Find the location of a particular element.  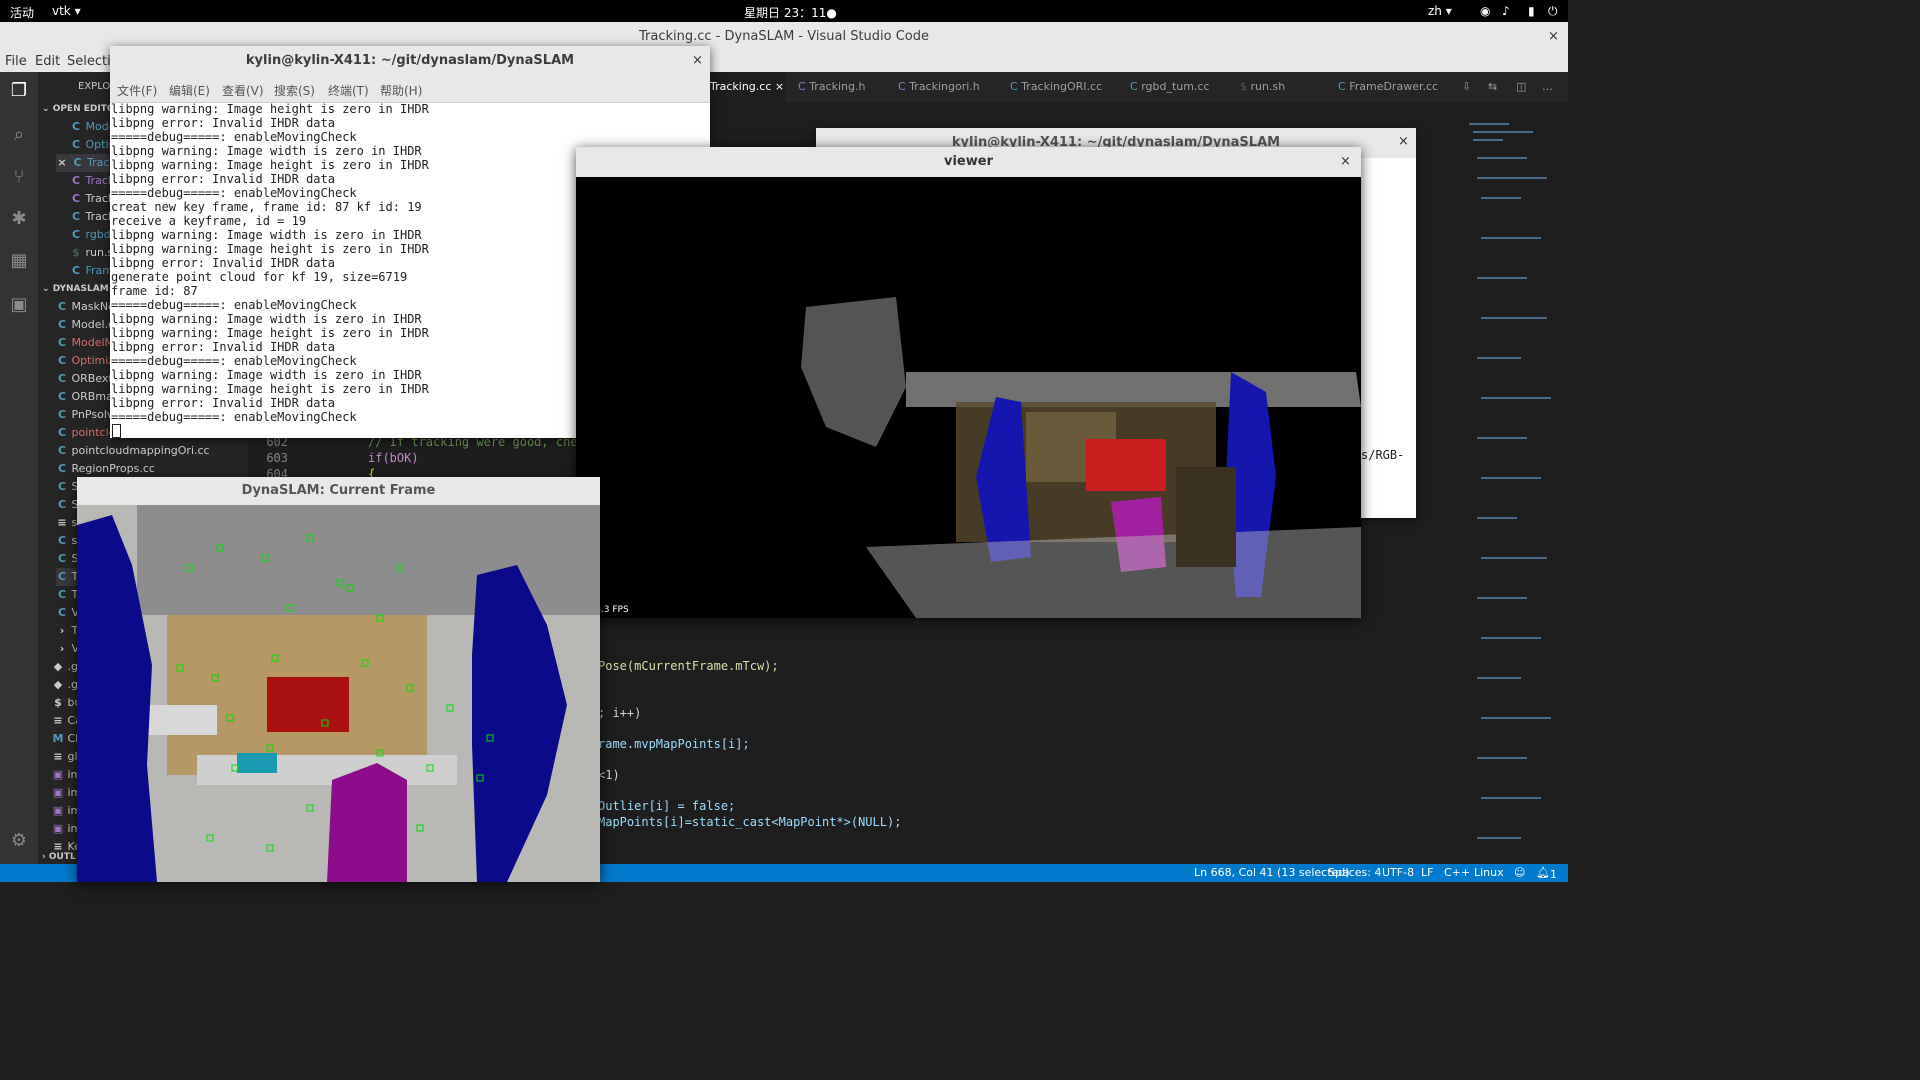

minimap is located at coordinates (1515, 490).